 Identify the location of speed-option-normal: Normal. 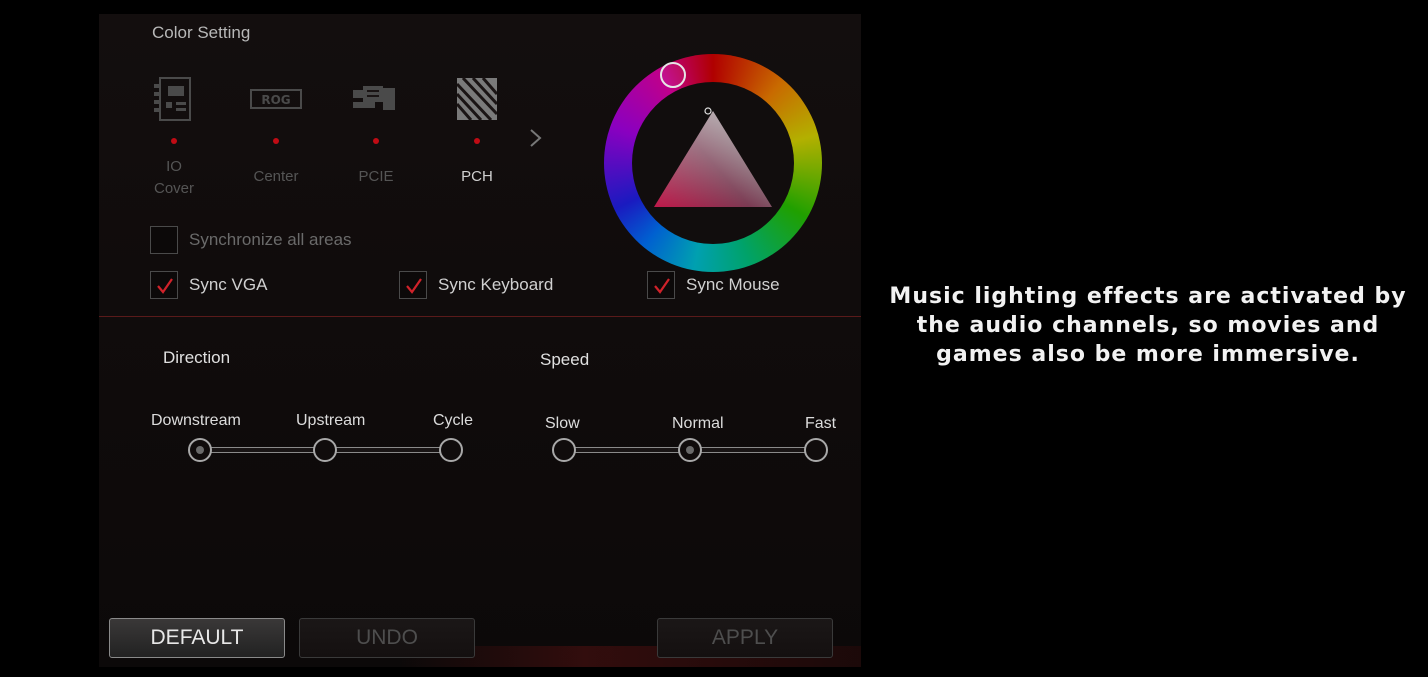
(698, 424).